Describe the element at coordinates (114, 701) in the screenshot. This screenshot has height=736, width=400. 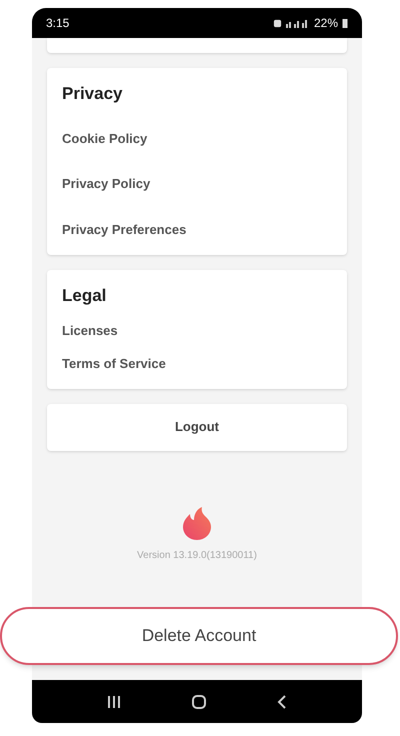
I see `recent-apps-icon` at that location.